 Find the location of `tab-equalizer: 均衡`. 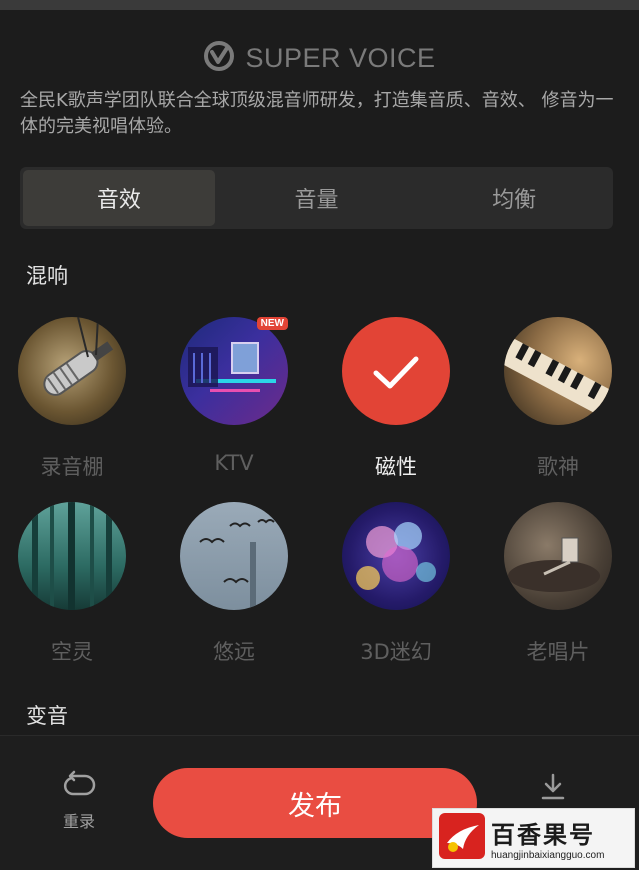

tab-equalizer: 均衡 is located at coordinates (514, 198).